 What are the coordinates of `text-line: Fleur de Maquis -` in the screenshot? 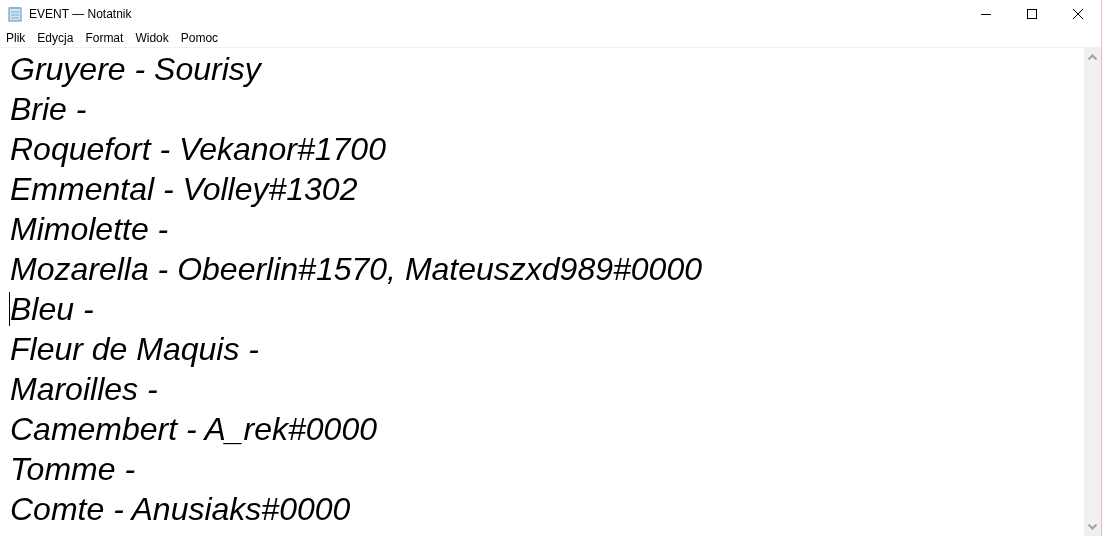 It's located at (134, 349).